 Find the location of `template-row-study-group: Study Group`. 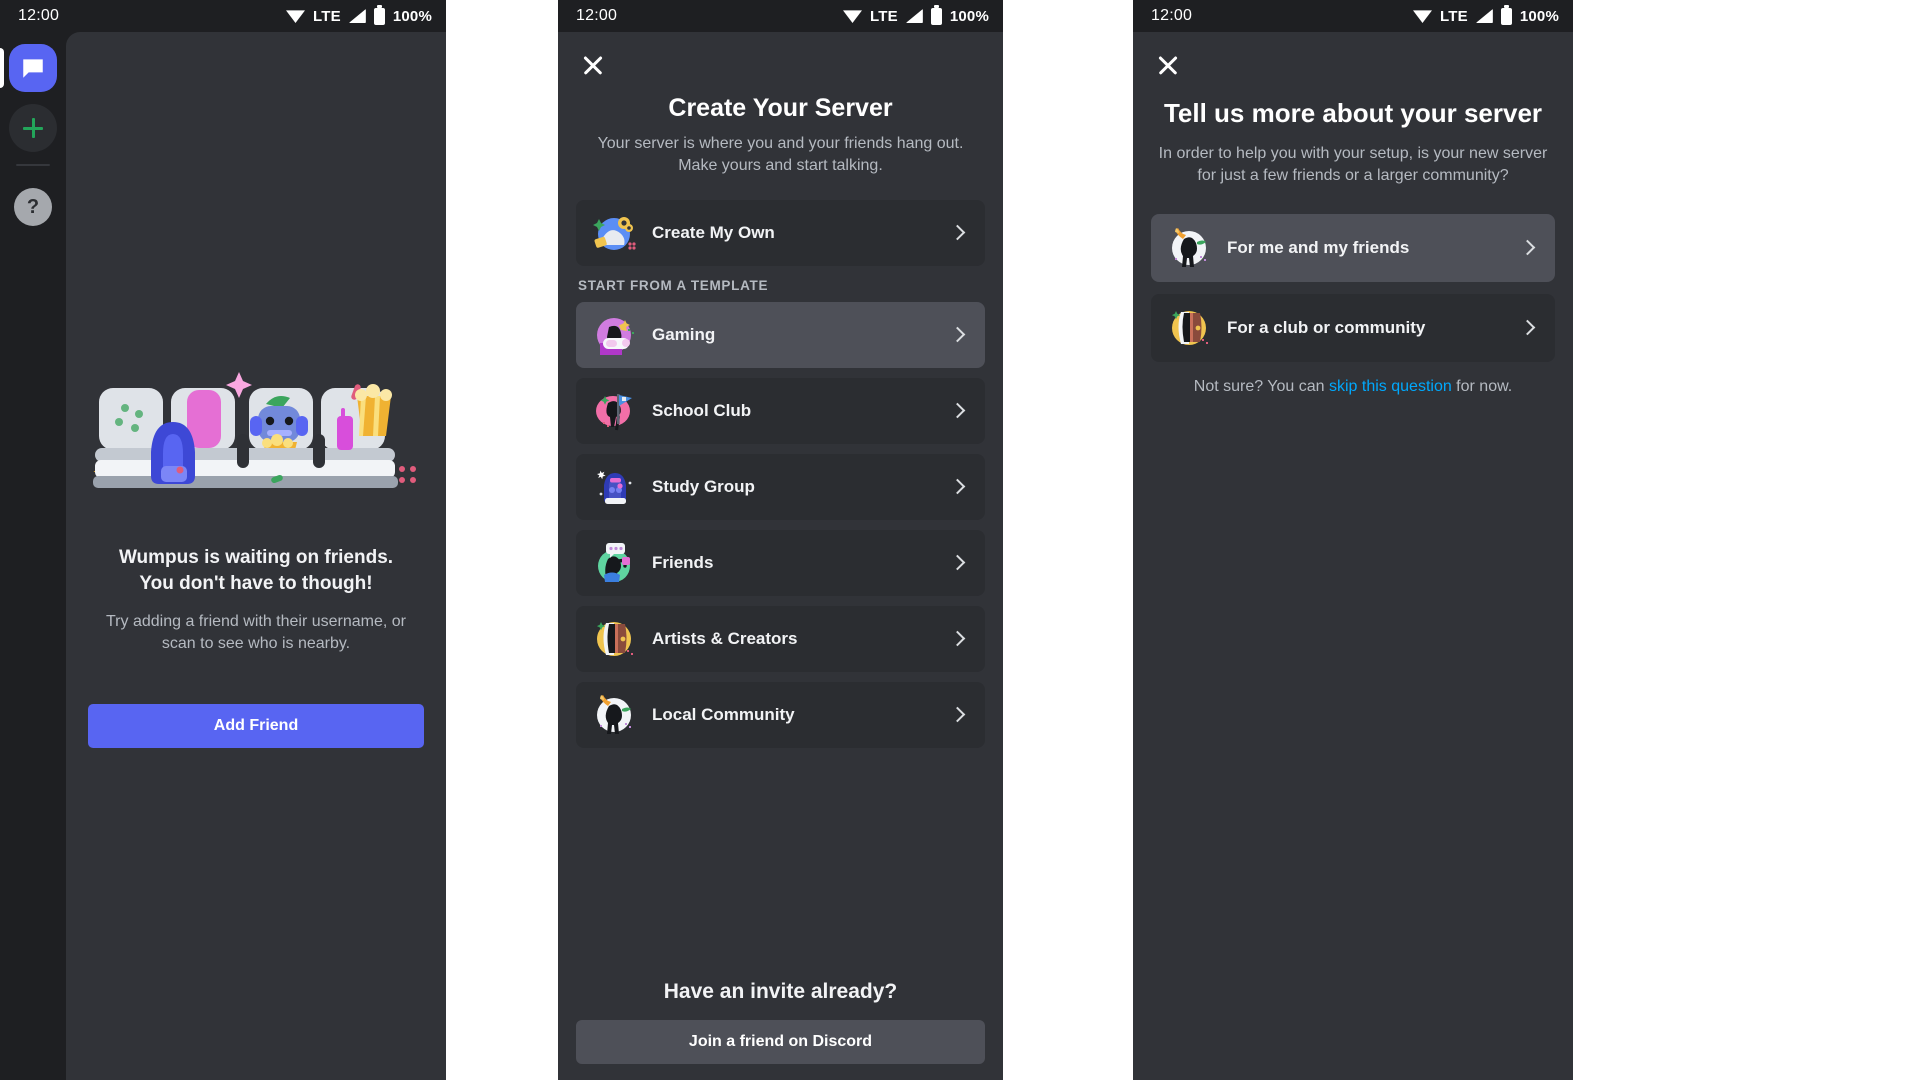

template-row-study-group: Study Group is located at coordinates (780, 486).